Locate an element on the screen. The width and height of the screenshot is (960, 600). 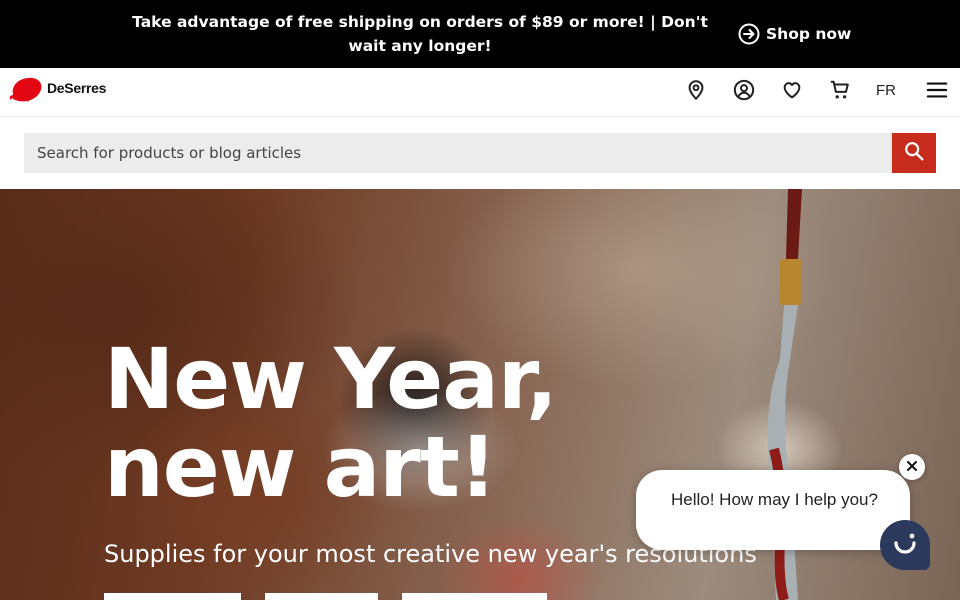
store-locator-button is located at coordinates (696, 92).